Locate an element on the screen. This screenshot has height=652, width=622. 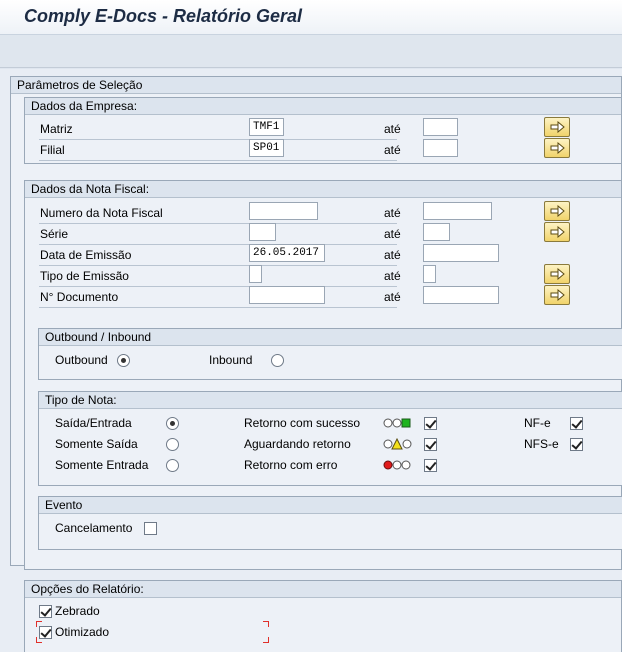
numero-nf-multi-select-button is located at coordinates (557, 211).